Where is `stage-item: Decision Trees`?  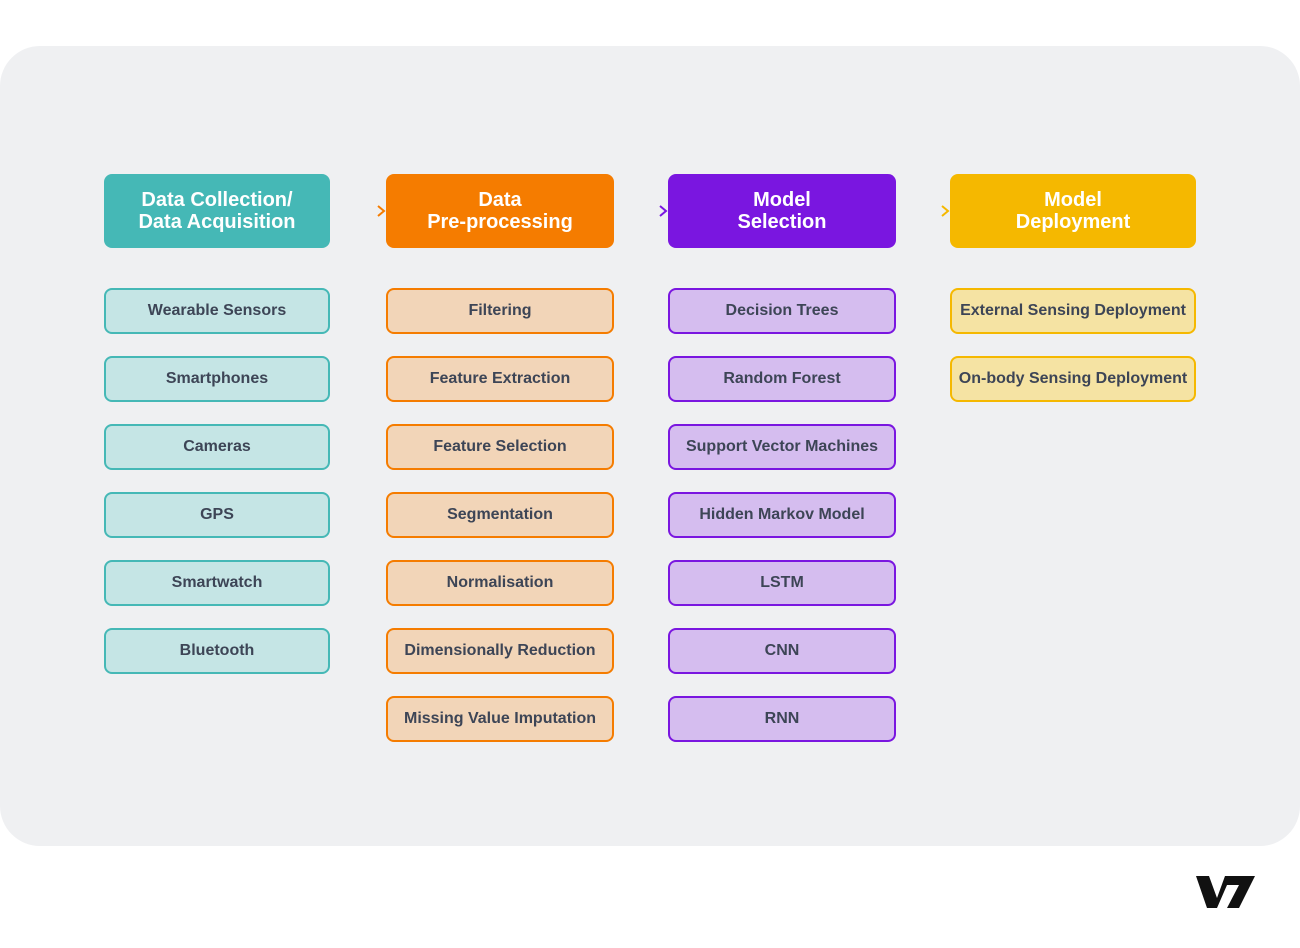 stage-item: Decision Trees is located at coordinates (782, 311).